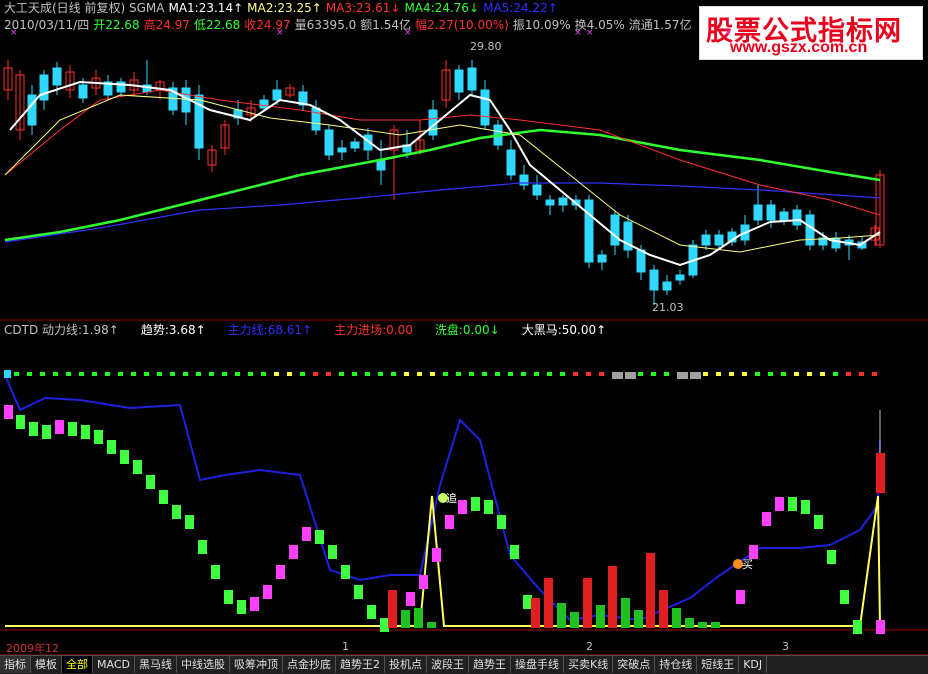 The height and width of the screenshot is (674, 928). I want to click on tab-11: 趋势王, so click(490, 664).